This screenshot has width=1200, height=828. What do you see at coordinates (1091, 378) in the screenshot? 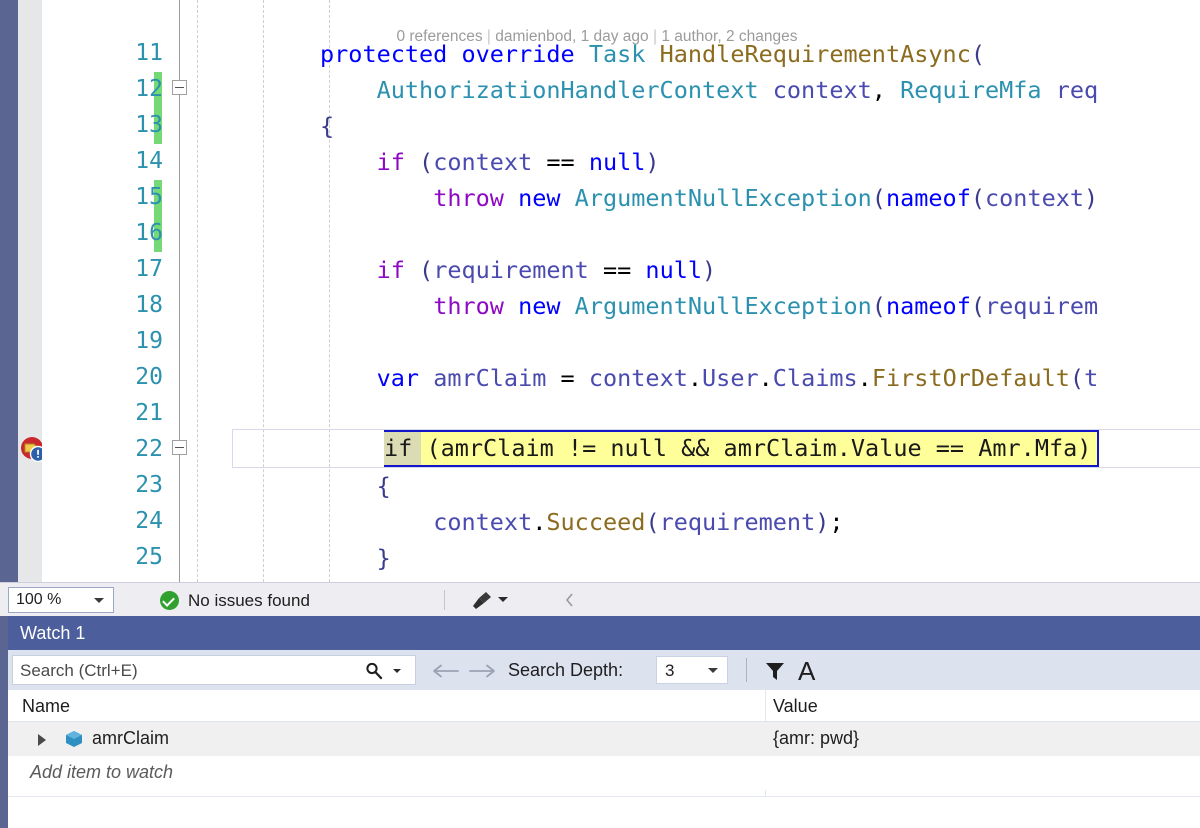
I see `code-token: t` at bounding box center [1091, 378].